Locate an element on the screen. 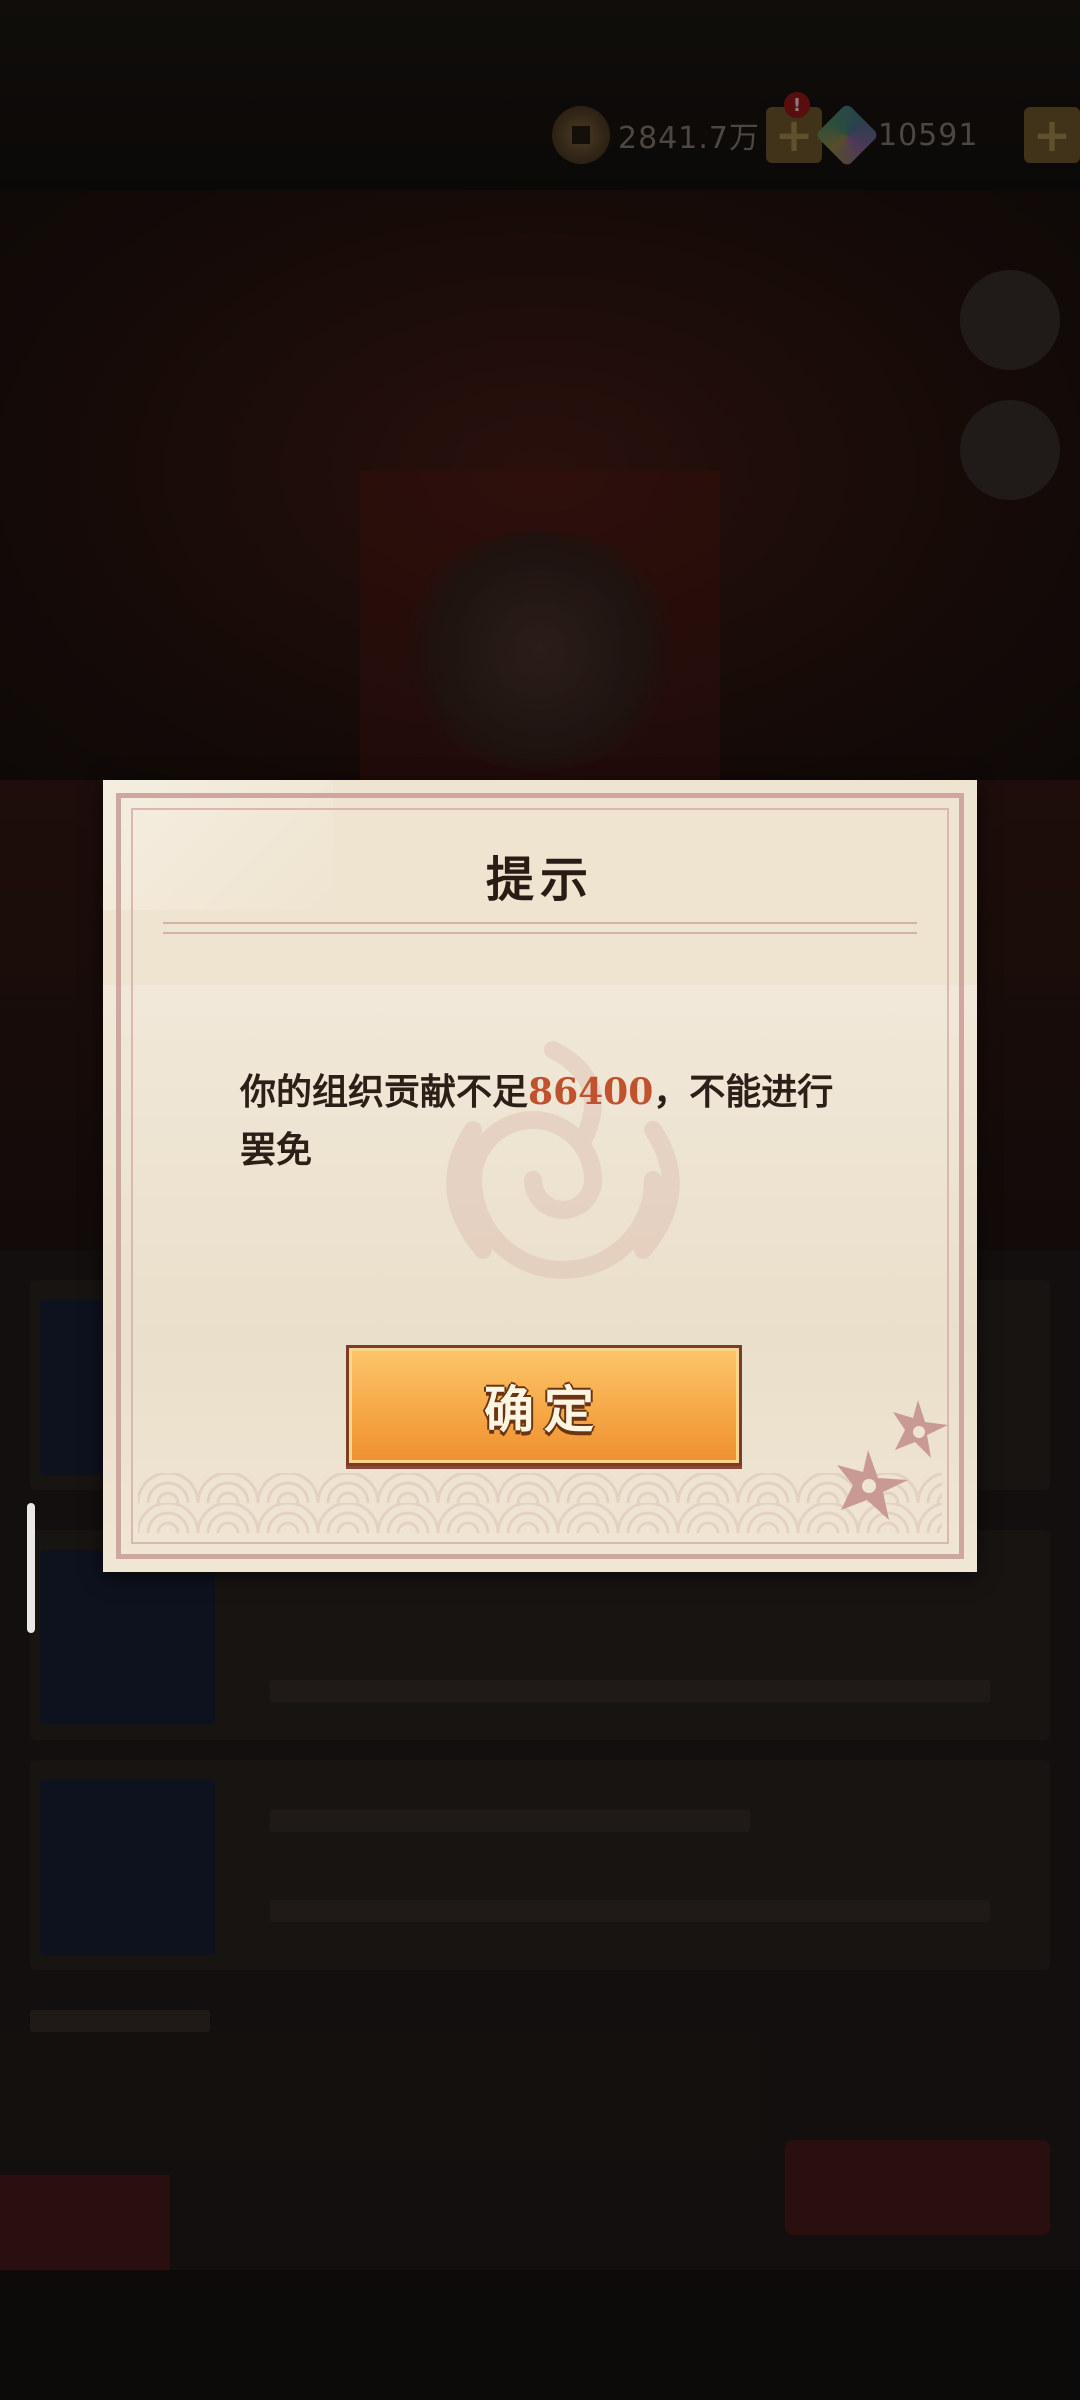 The image size is (1080, 2400). confirm-button: 确定 is located at coordinates (544, 1405).